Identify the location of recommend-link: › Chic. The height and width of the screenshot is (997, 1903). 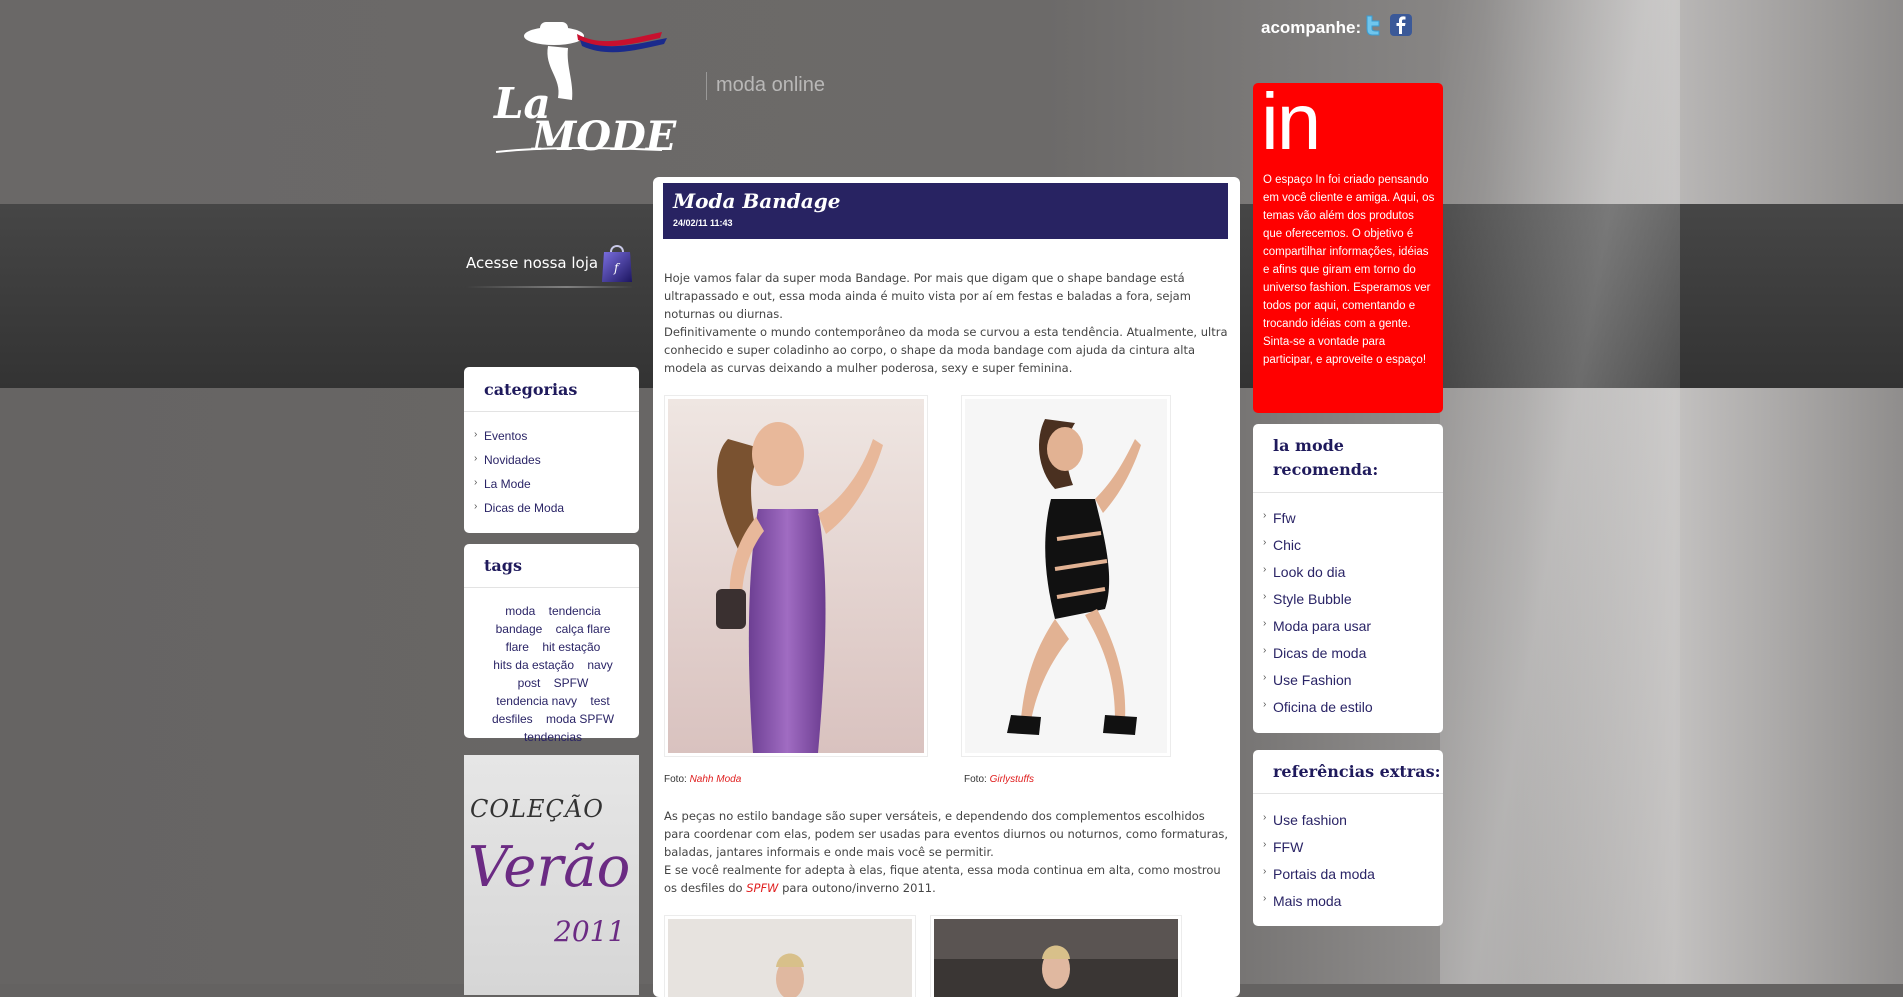
(1318, 550).